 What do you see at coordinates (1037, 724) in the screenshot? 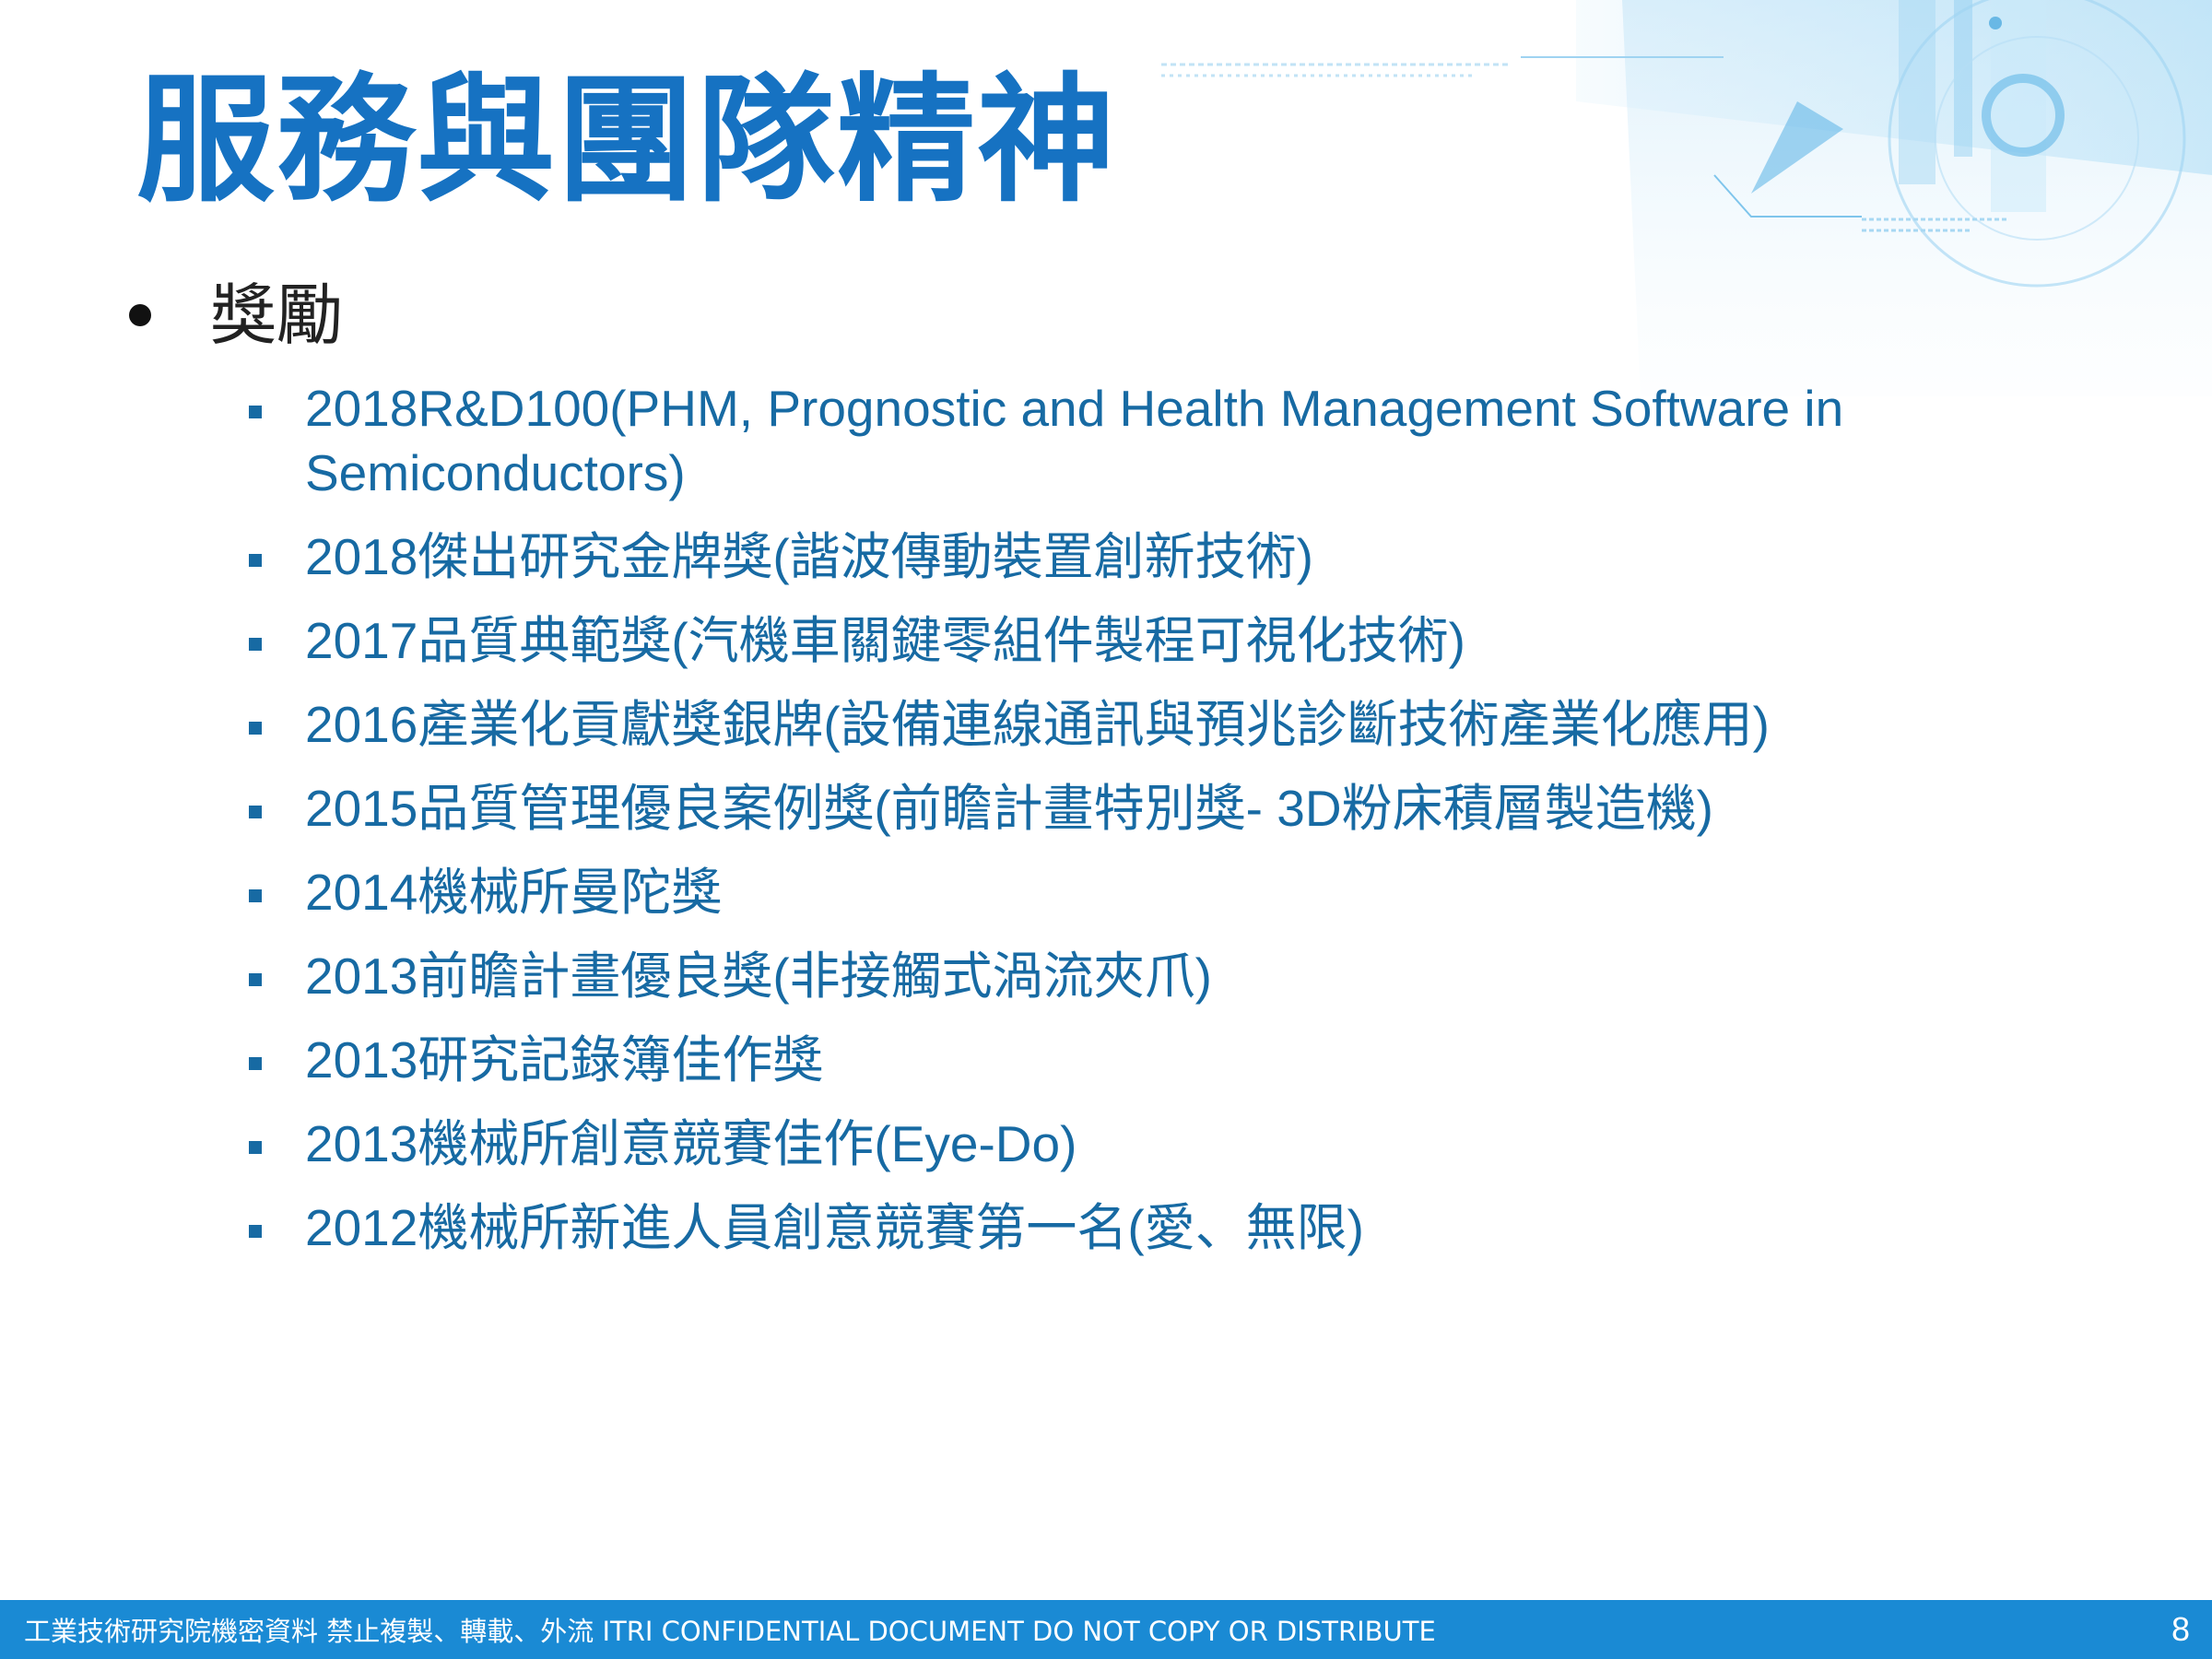
I see `award-text: 2016產業化貢獻獎銀牌(設備連線通訊與預兆診斷技術產業化應用)` at bounding box center [1037, 724].